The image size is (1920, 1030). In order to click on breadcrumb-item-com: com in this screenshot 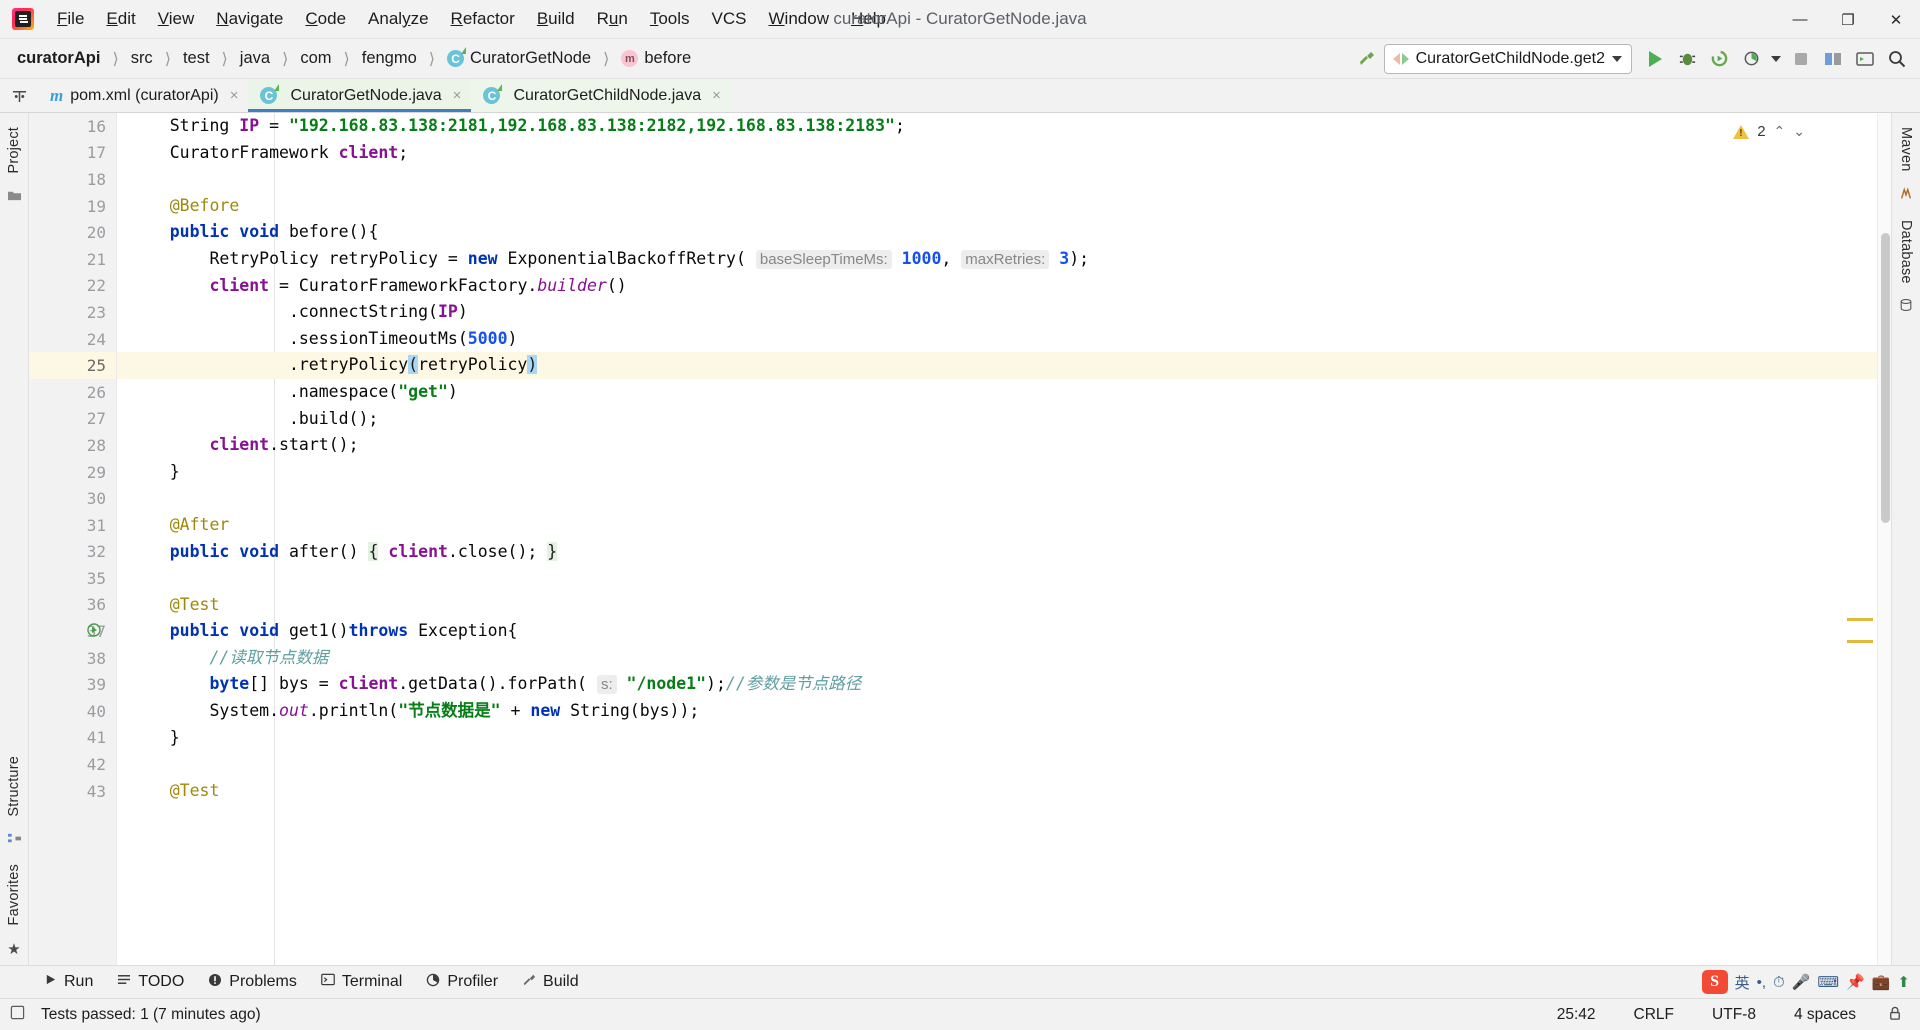, I will do `click(315, 58)`.